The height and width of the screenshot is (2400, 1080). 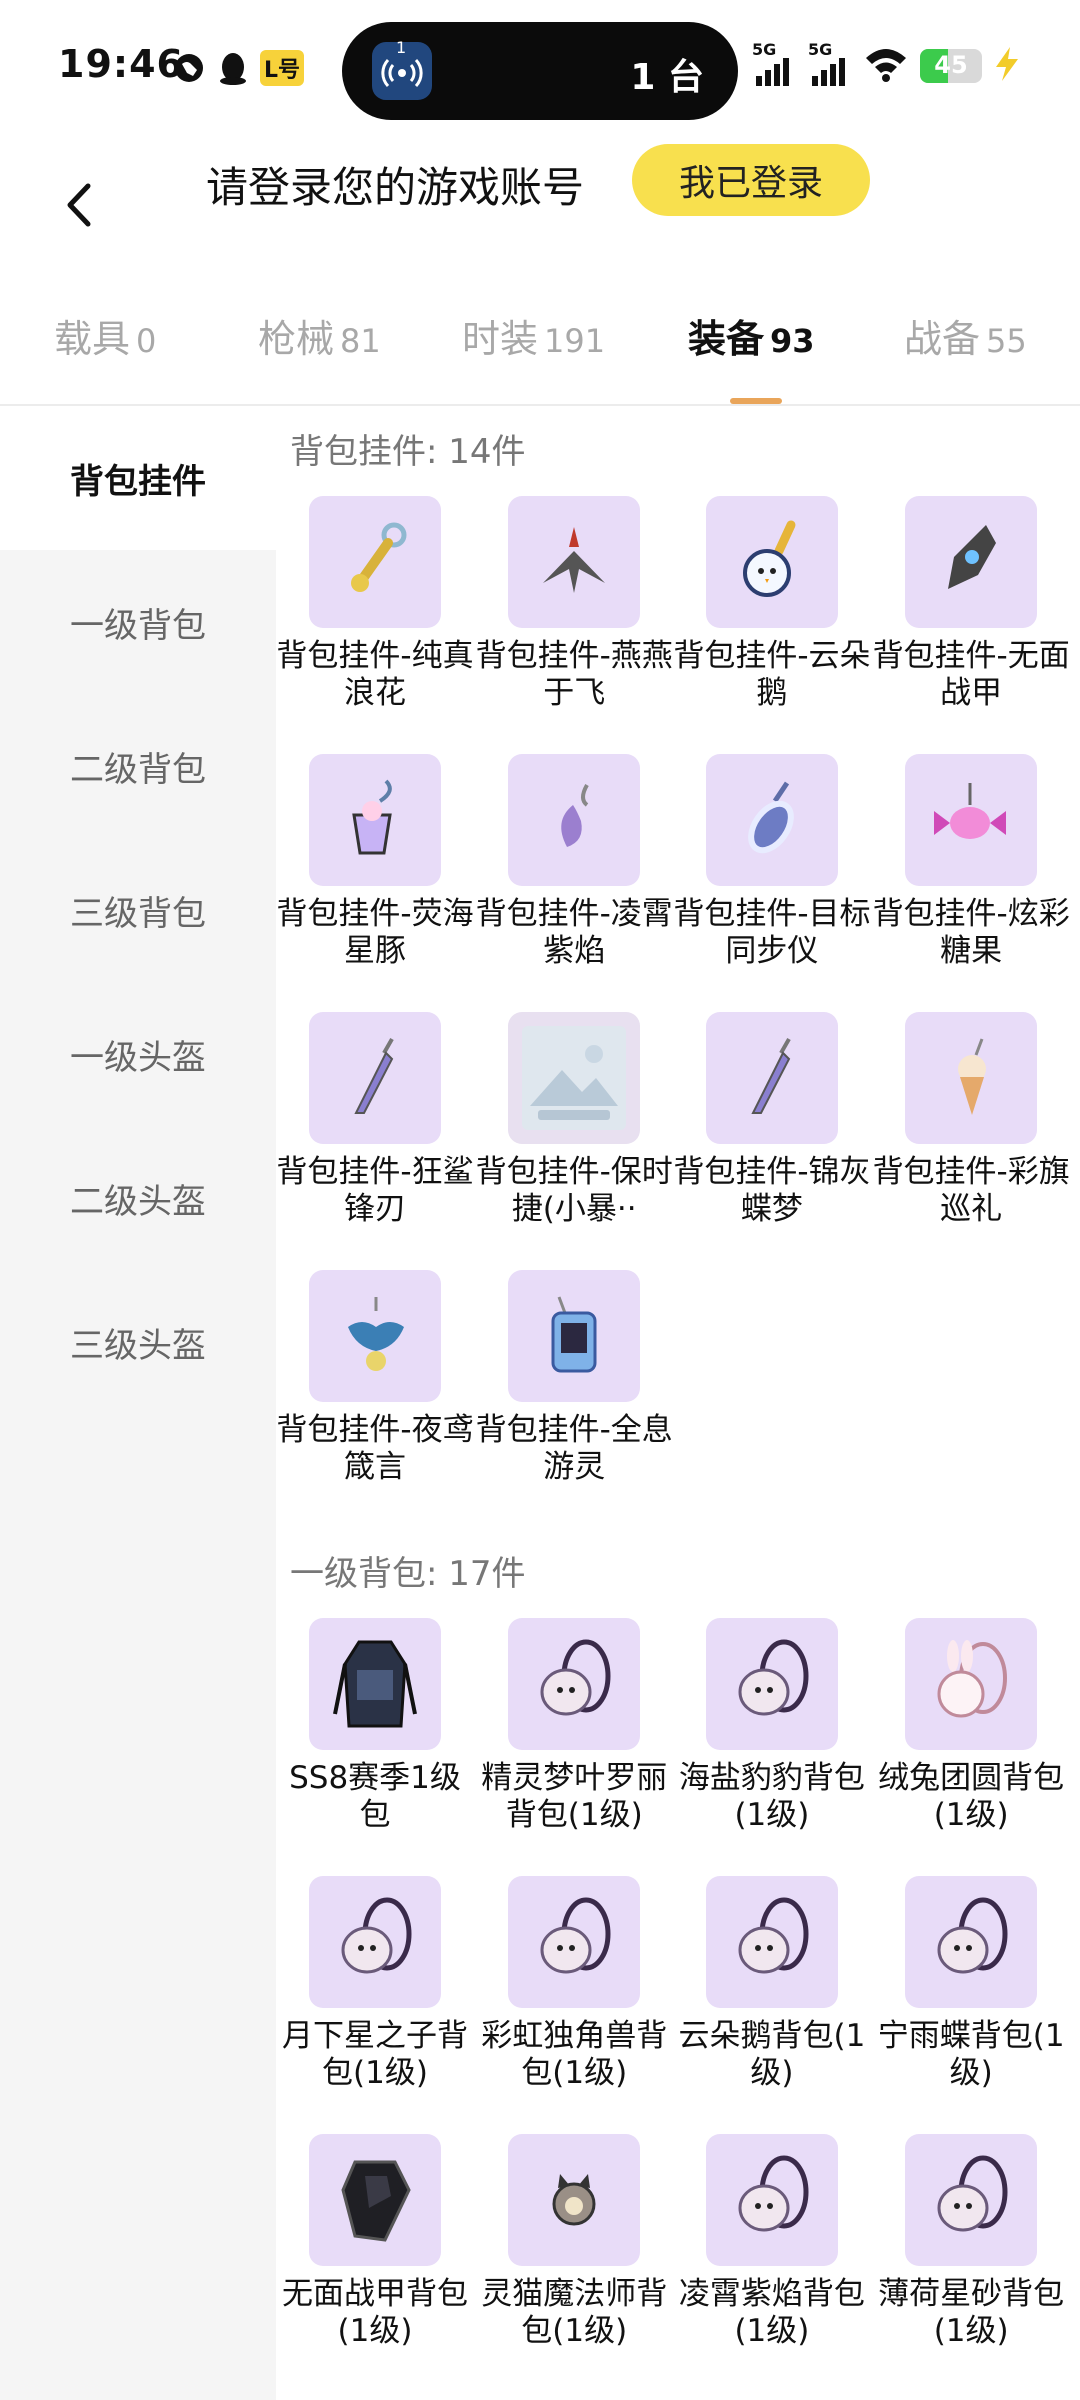 I want to click on item-card: 背包挂件-目标同步仪, so click(x=772, y=862).